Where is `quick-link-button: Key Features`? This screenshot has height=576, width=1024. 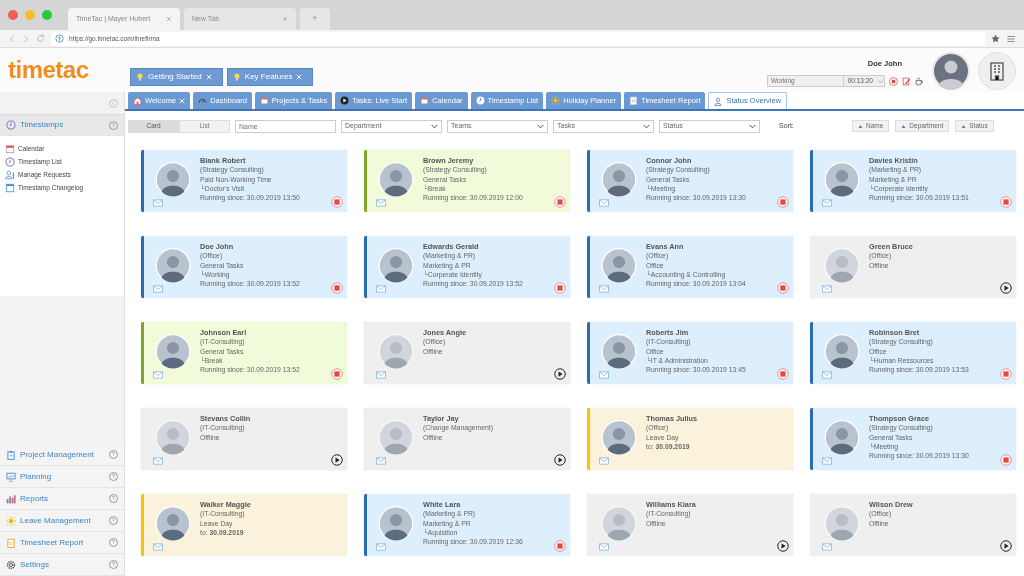
quick-link-button: Key Features is located at coordinates (270, 77).